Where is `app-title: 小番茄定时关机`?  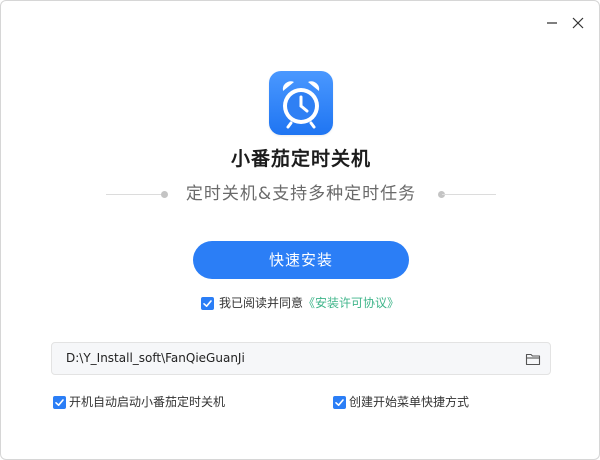 app-title: 小番茄定时关机 is located at coordinates (300, 159).